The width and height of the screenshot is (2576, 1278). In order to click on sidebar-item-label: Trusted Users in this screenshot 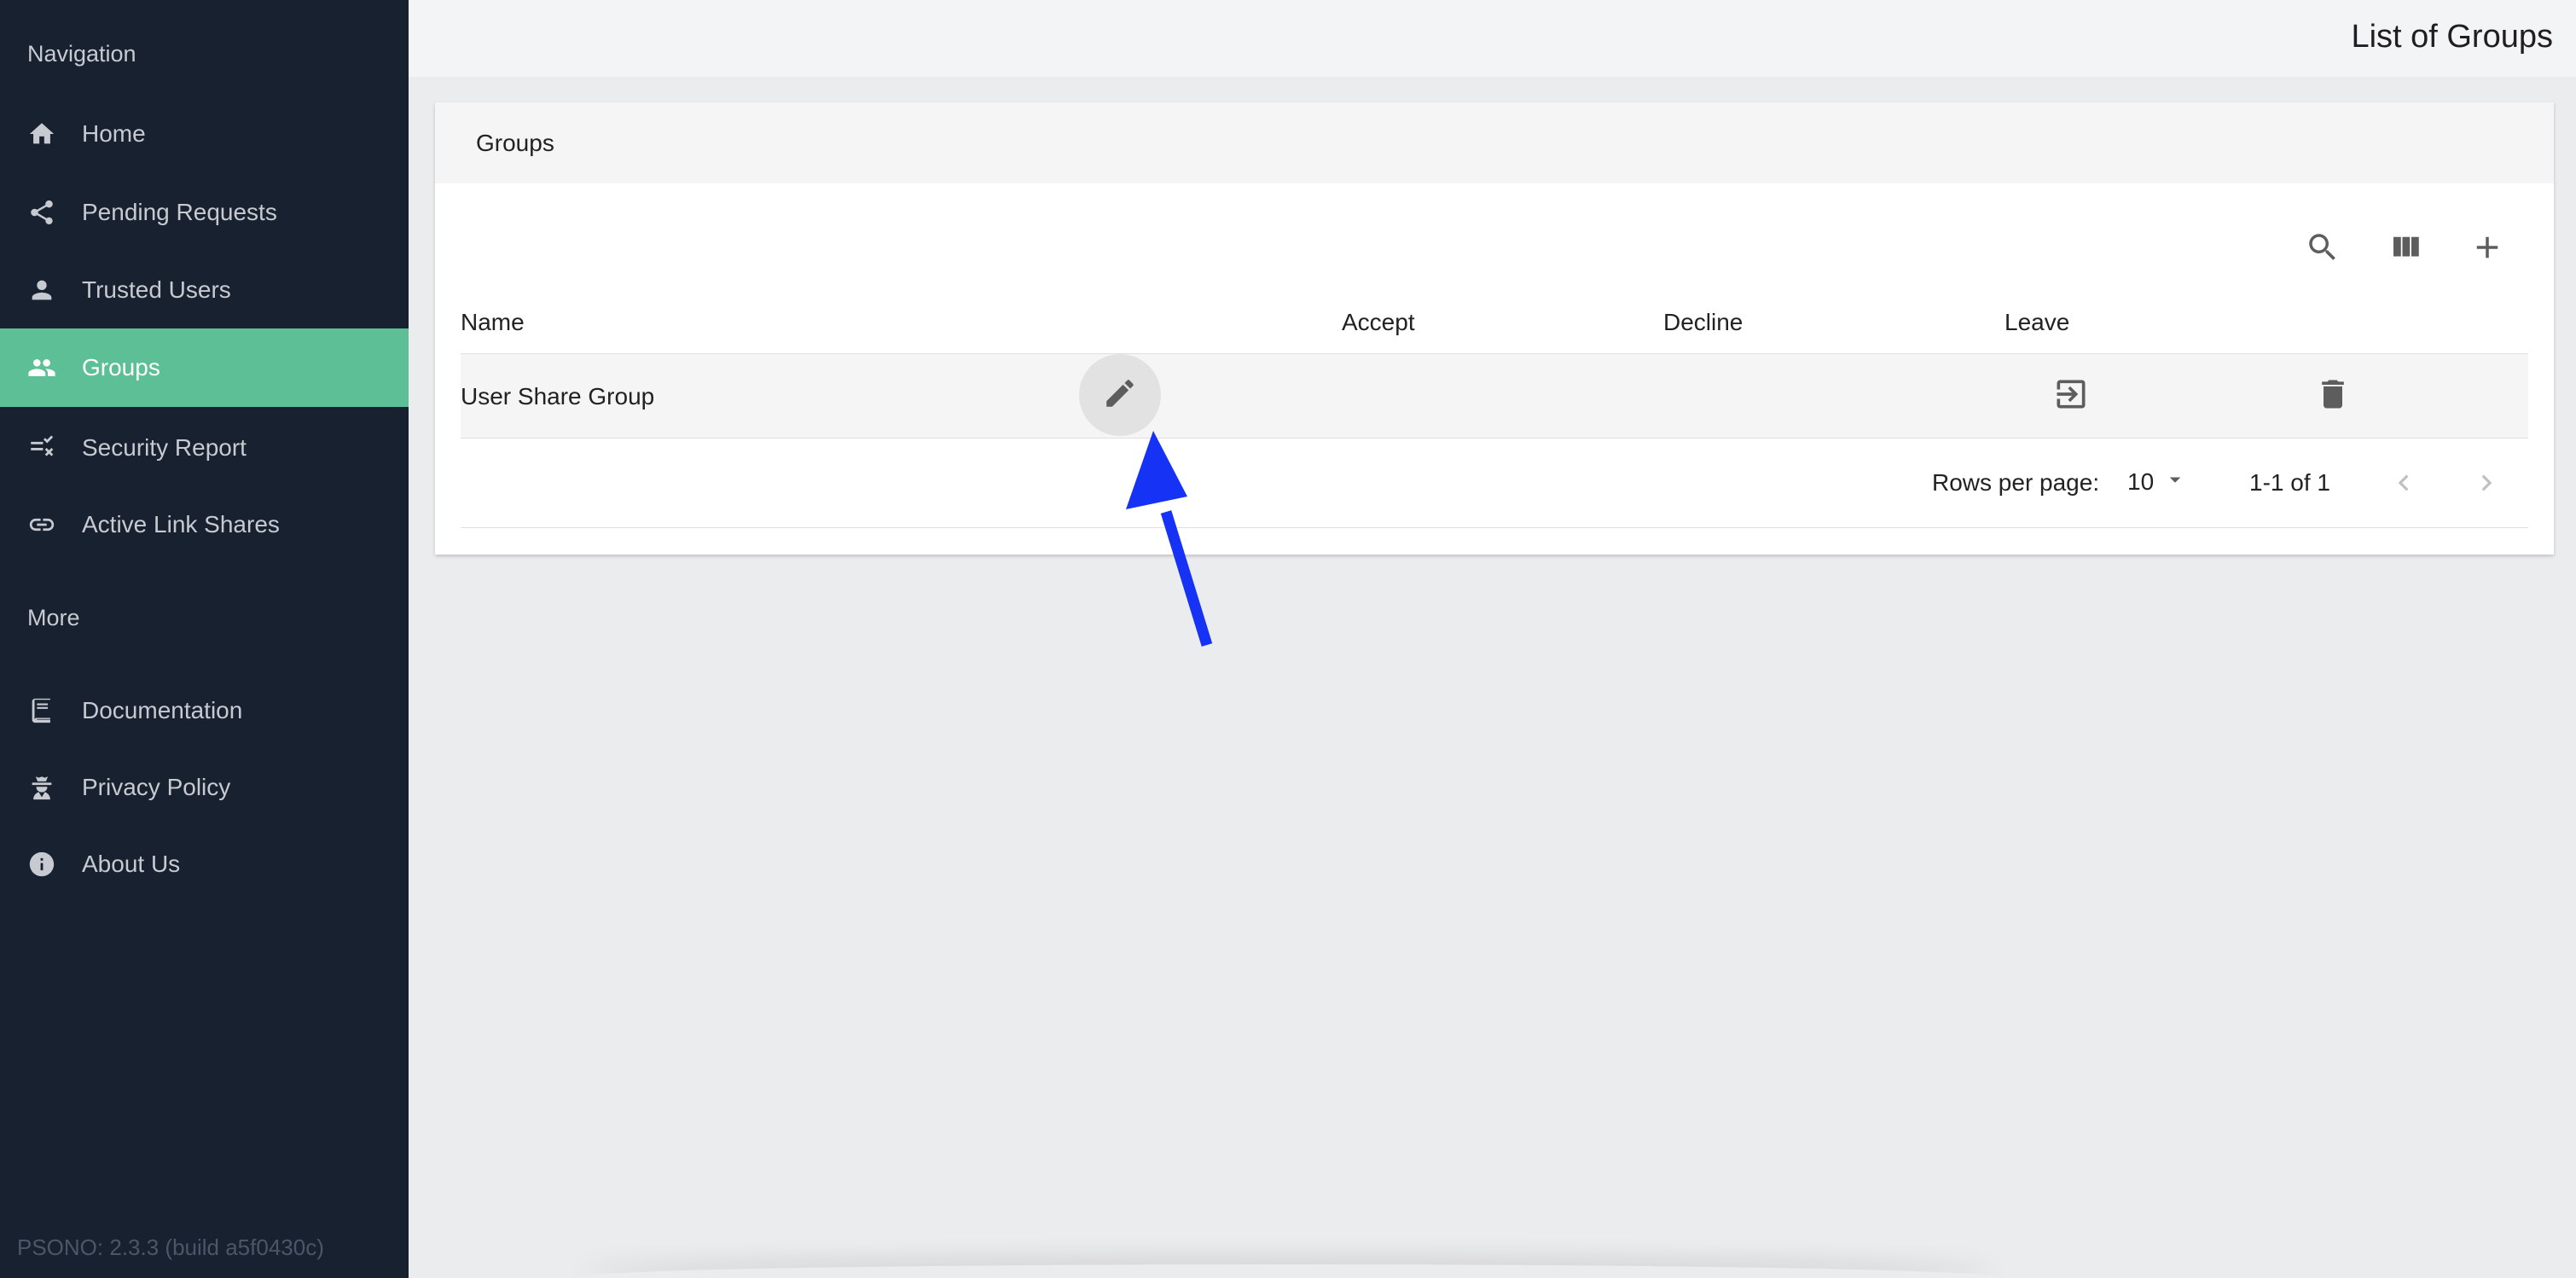, I will do `click(156, 289)`.